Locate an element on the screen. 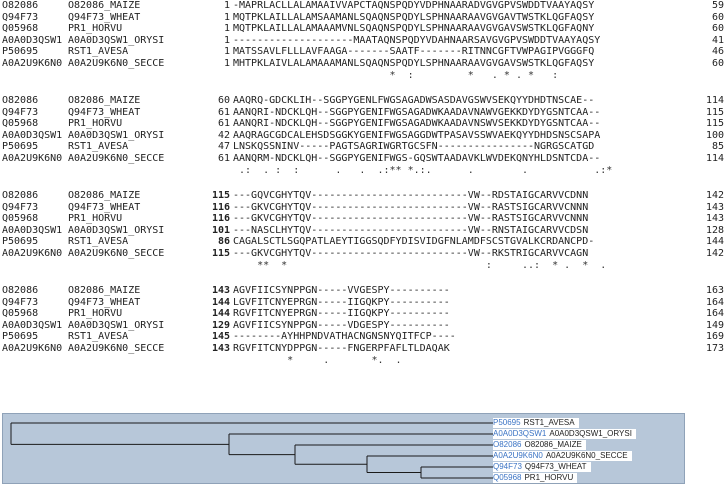  sequence-end: 59 is located at coordinates (717, 5).